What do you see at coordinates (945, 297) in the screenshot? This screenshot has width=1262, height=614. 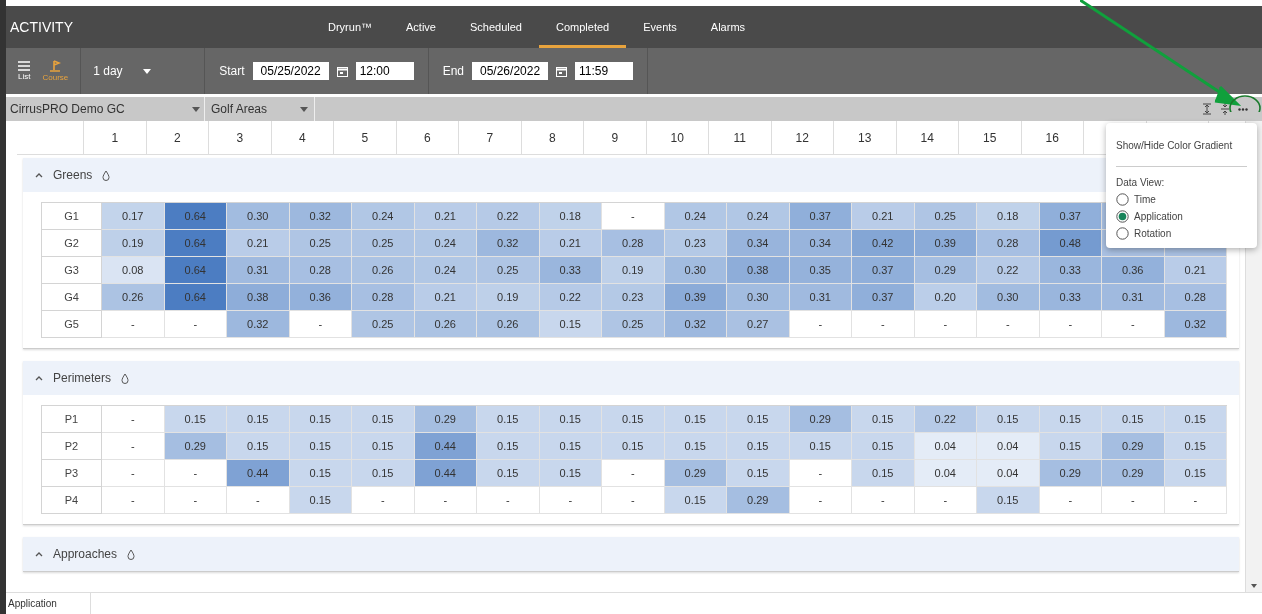 I see `table-cell: 0.20` at bounding box center [945, 297].